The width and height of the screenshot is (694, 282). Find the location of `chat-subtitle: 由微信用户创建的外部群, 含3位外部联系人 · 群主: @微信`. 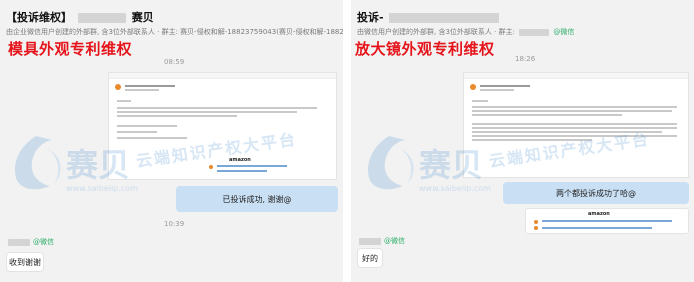

chat-subtitle: 由微信用户创建的外部群, 含3位外部联系人 · 群主: @微信 is located at coordinates (466, 32).